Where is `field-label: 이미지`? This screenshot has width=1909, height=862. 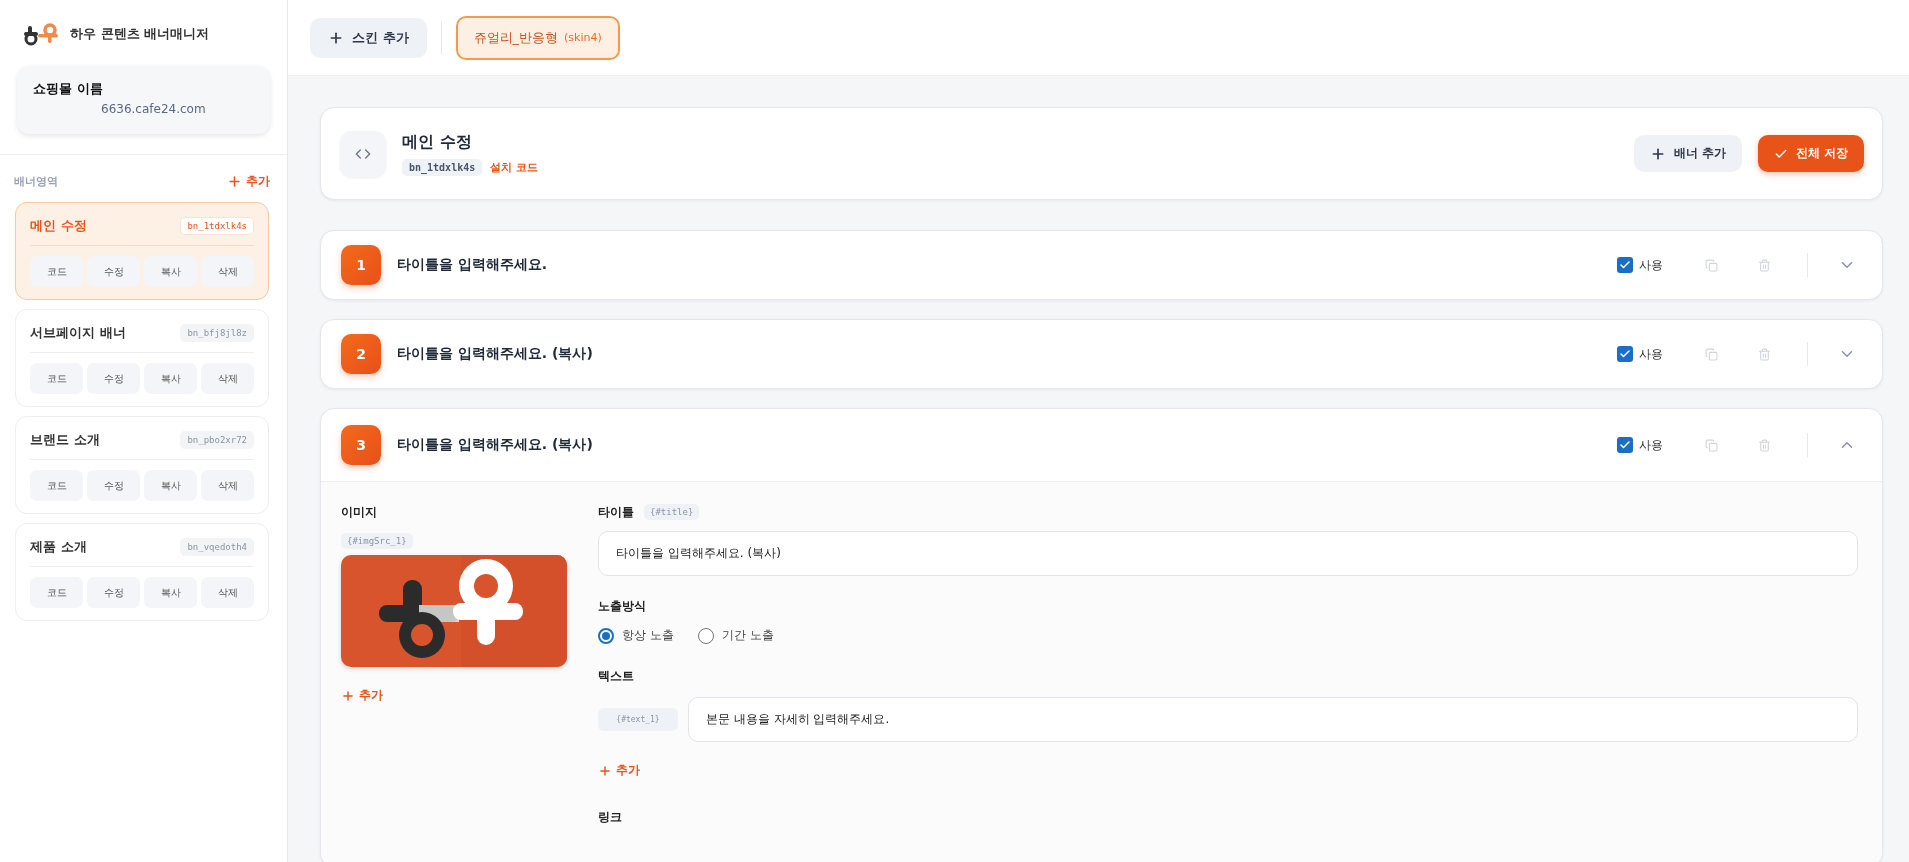 field-label: 이미지 is located at coordinates (359, 512).